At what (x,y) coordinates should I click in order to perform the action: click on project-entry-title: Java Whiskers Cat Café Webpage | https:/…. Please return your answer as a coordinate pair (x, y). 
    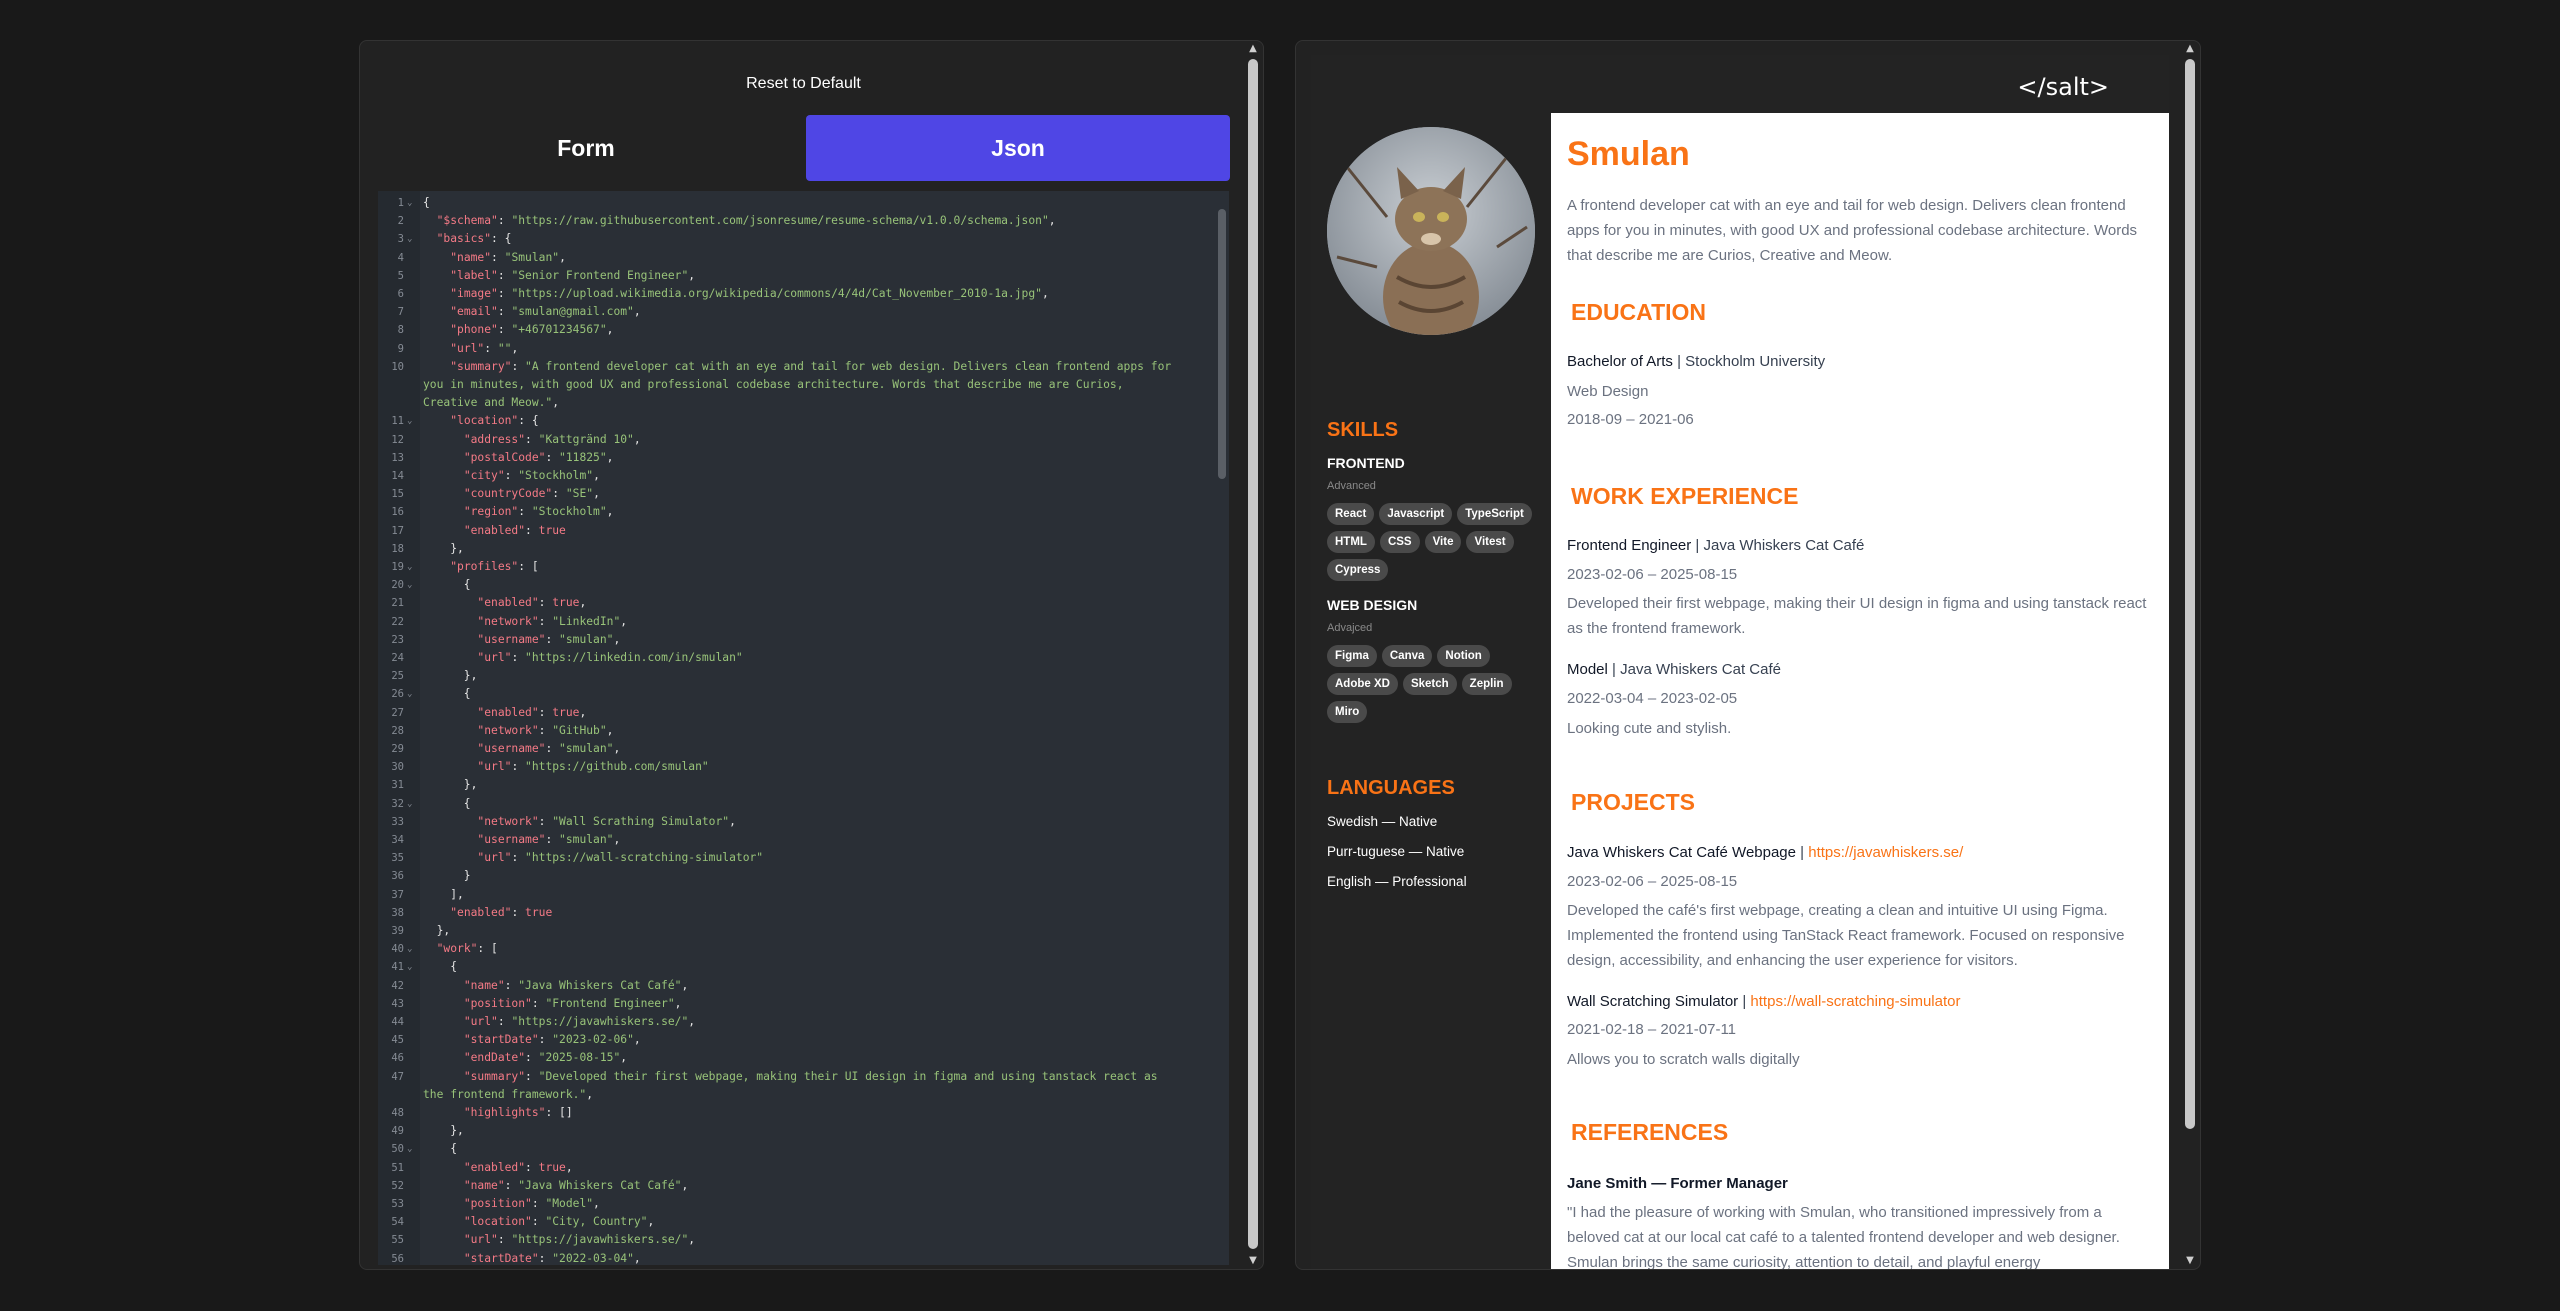
    Looking at the image, I should click on (1862, 852).